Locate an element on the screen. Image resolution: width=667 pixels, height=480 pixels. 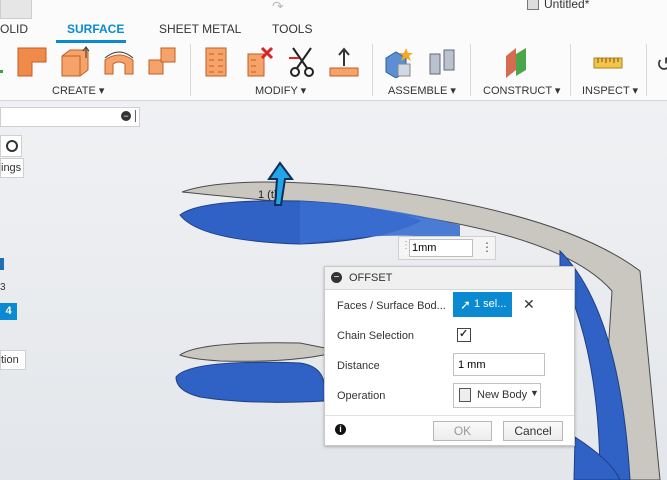
document-icon is located at coordinates (533, 5).